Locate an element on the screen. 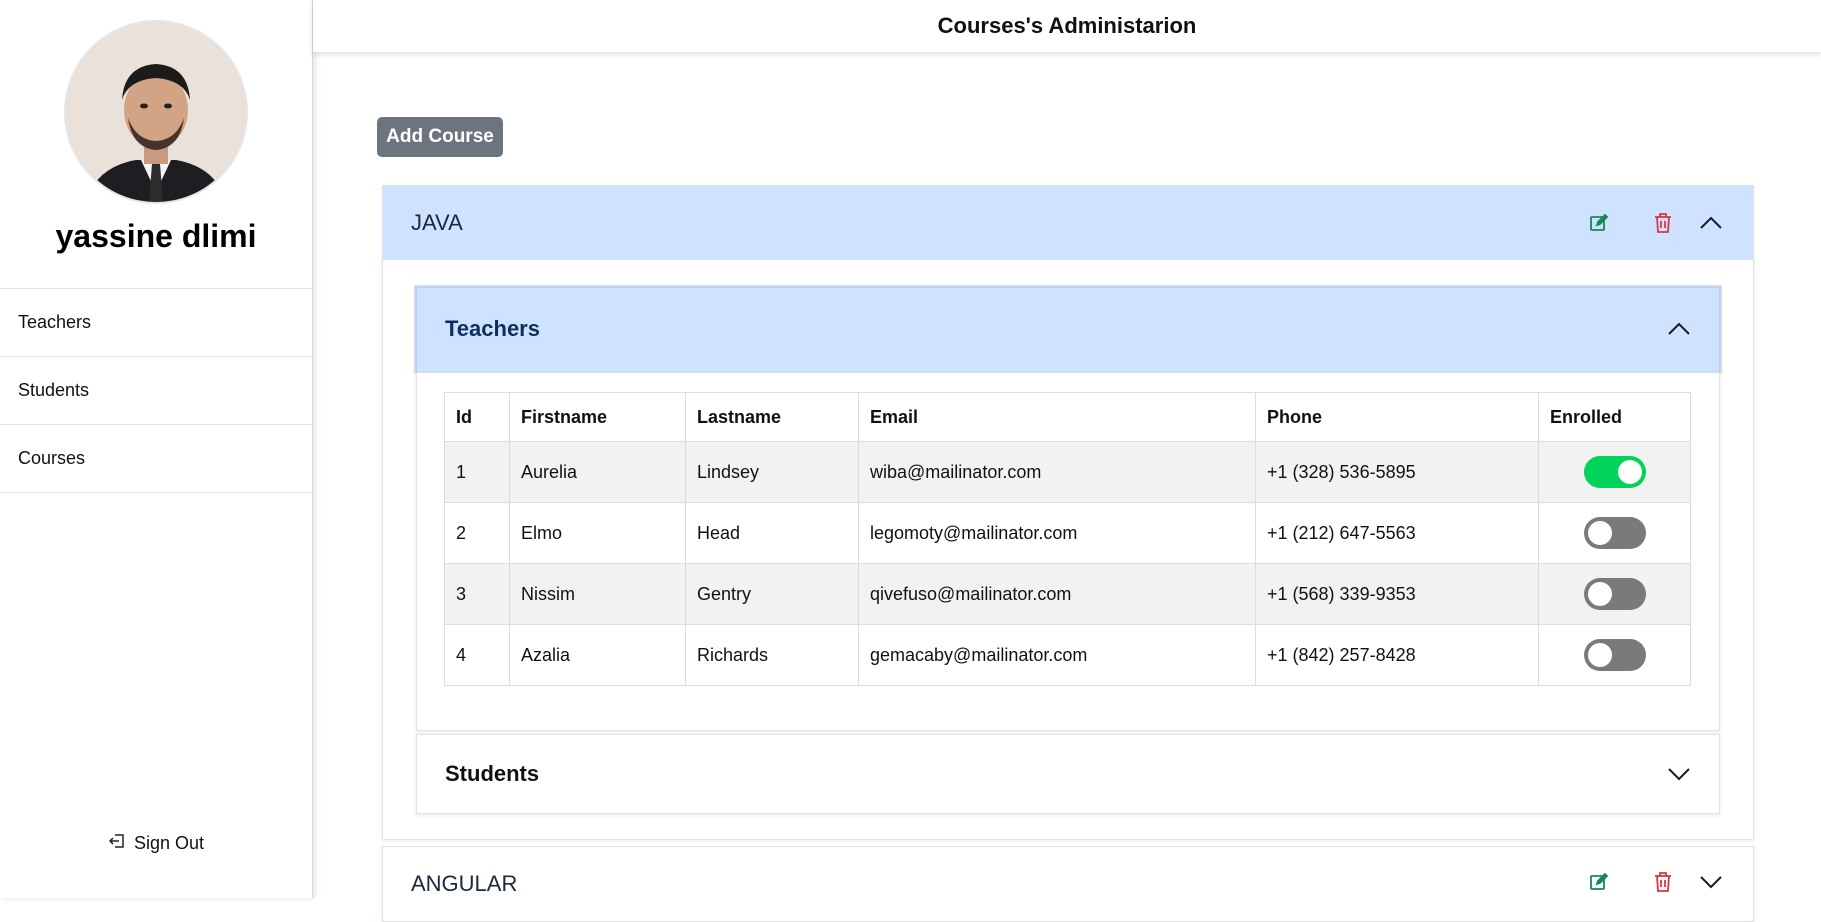 Image resolution: width=1821 pixels, height=922 pixels. add-course-button: Add Course is located at coordinates (440, 137).